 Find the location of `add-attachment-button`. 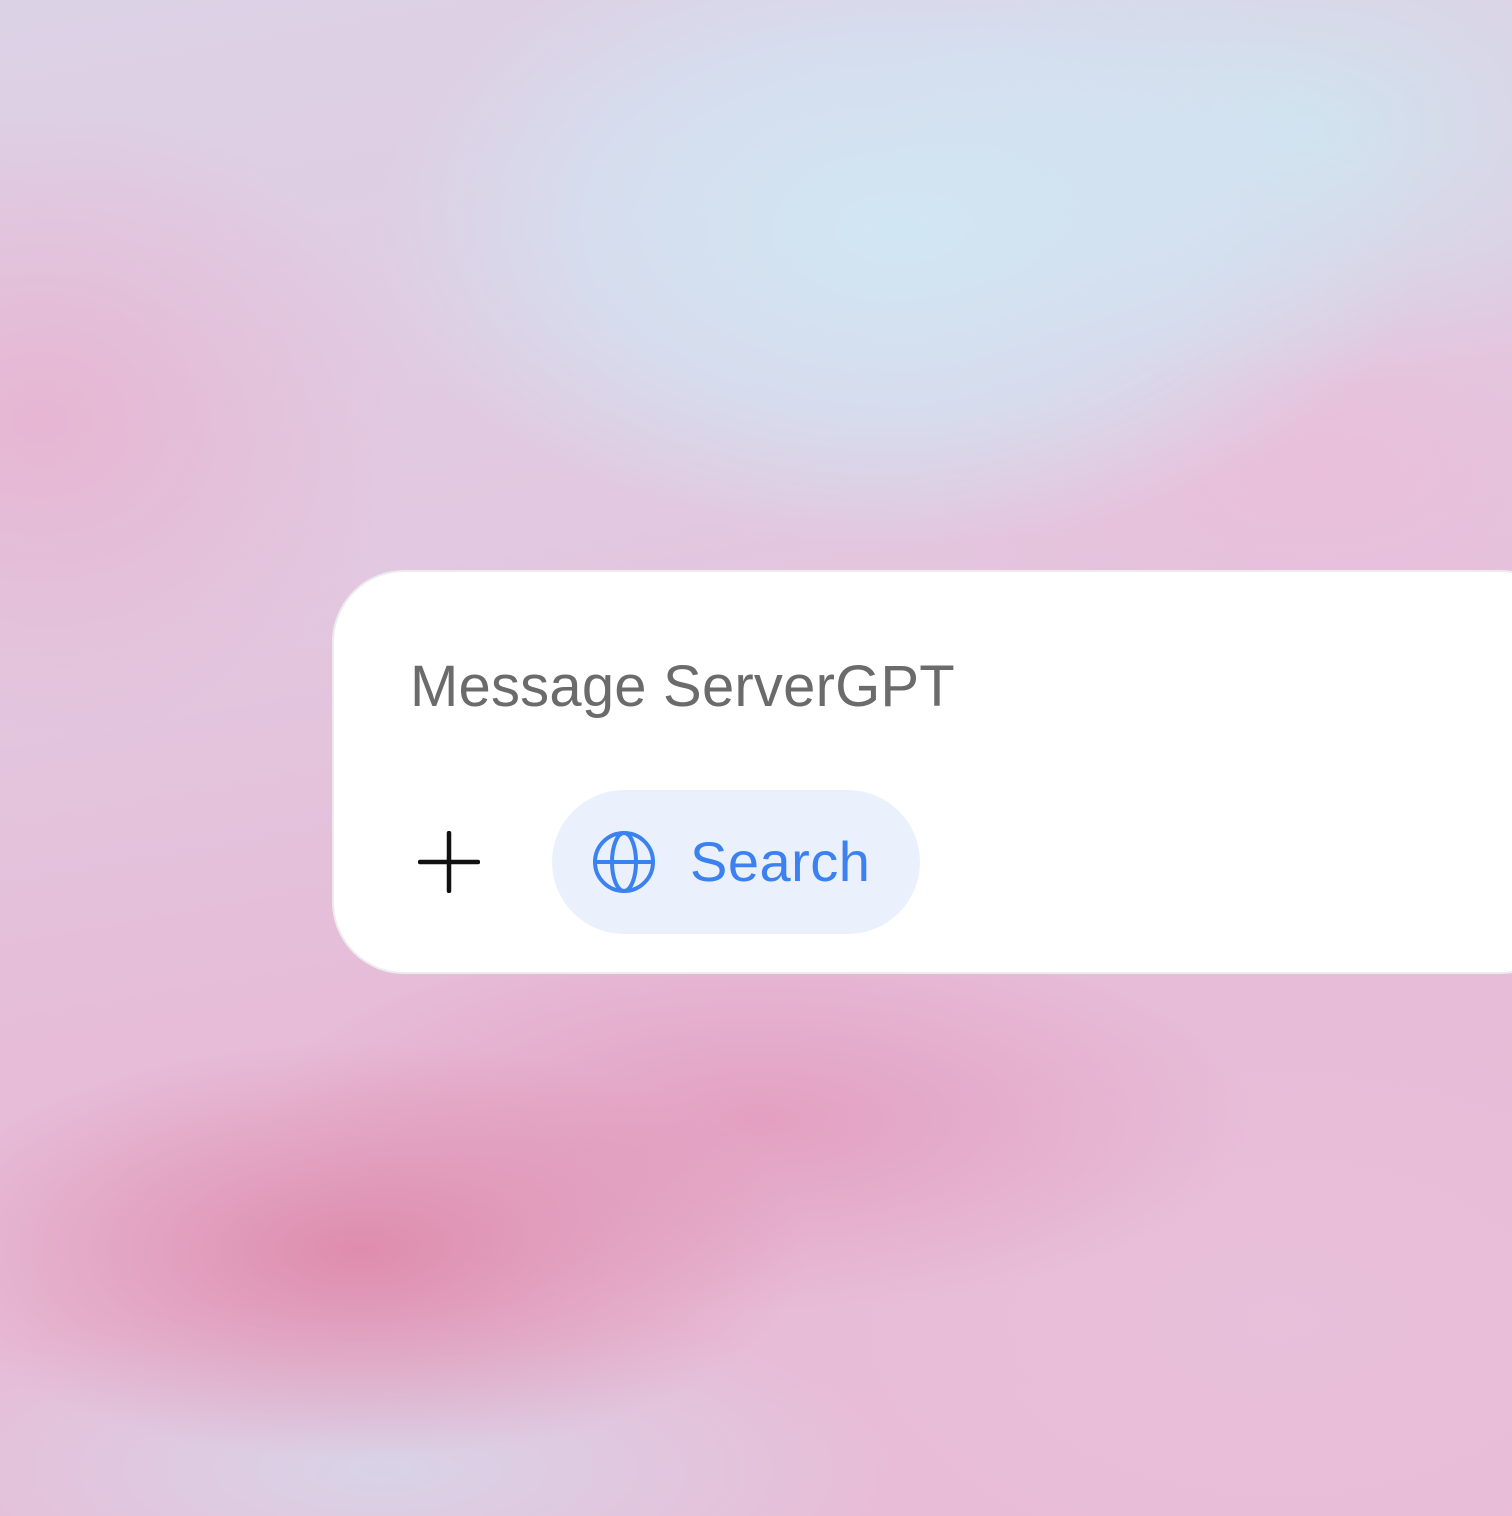

add-attachment-button is located at coordinates (449, 862).